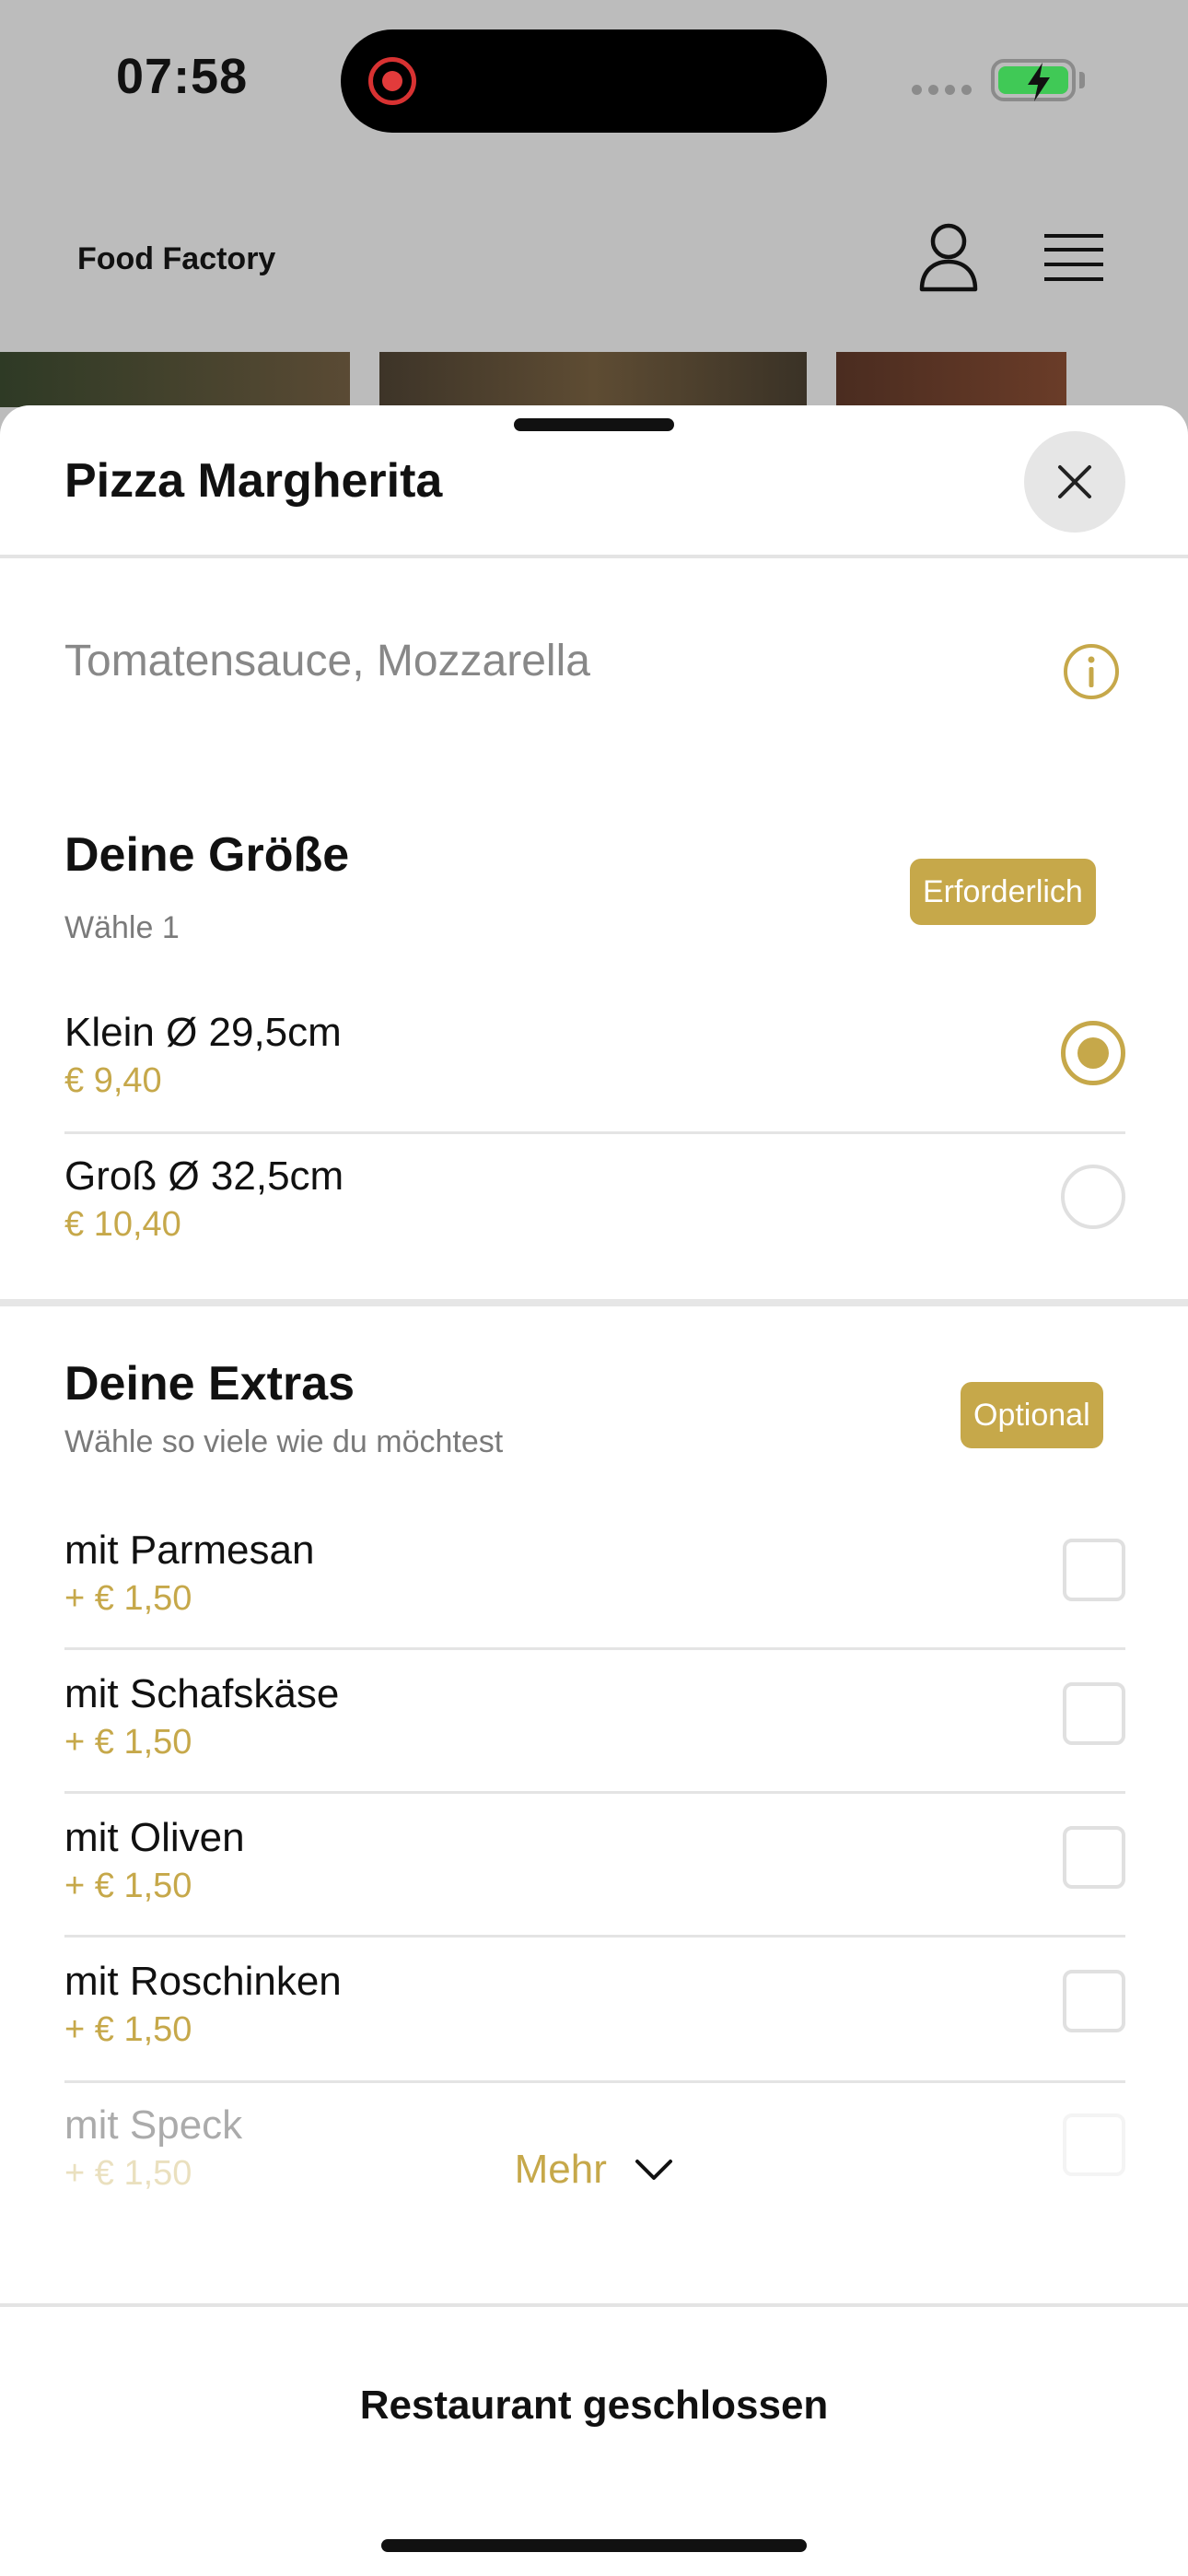 This screenshot has width=1188, height=2576. I want to click on product-title: Pizza Margherita, so click(253, 481).